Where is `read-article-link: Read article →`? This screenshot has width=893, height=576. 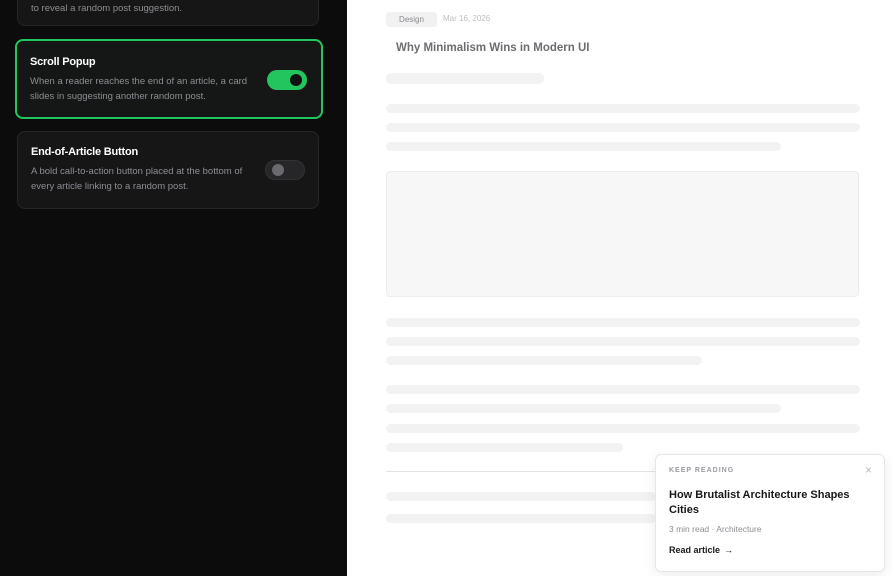
read-article-link: Read article → is located at coordinates (701, 550).